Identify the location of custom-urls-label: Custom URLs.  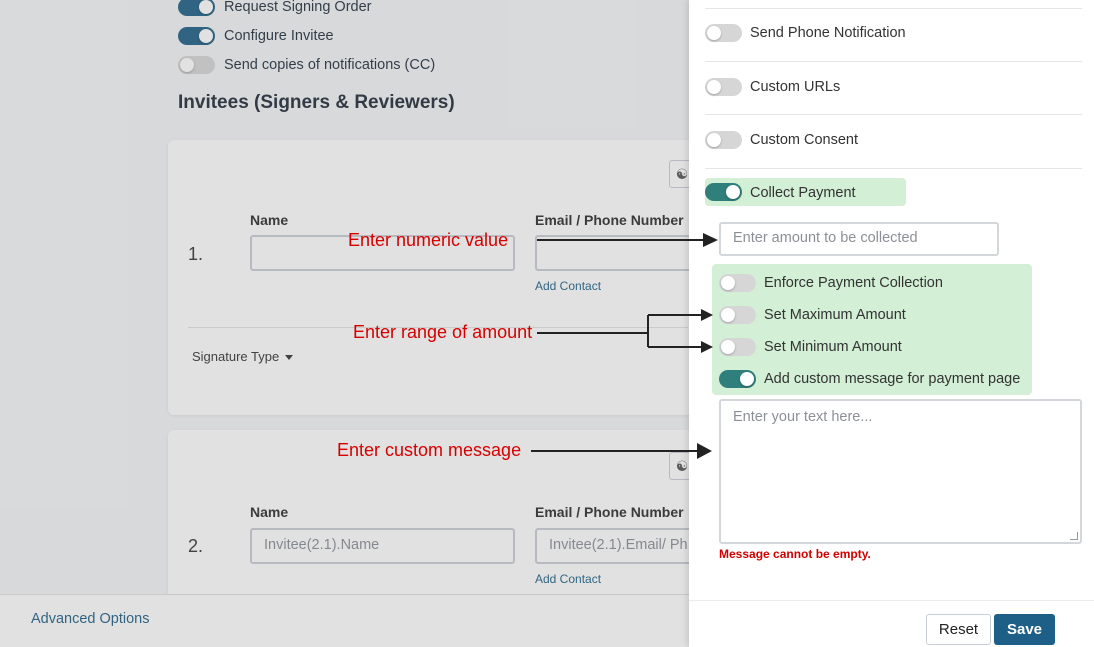
(795, 87).